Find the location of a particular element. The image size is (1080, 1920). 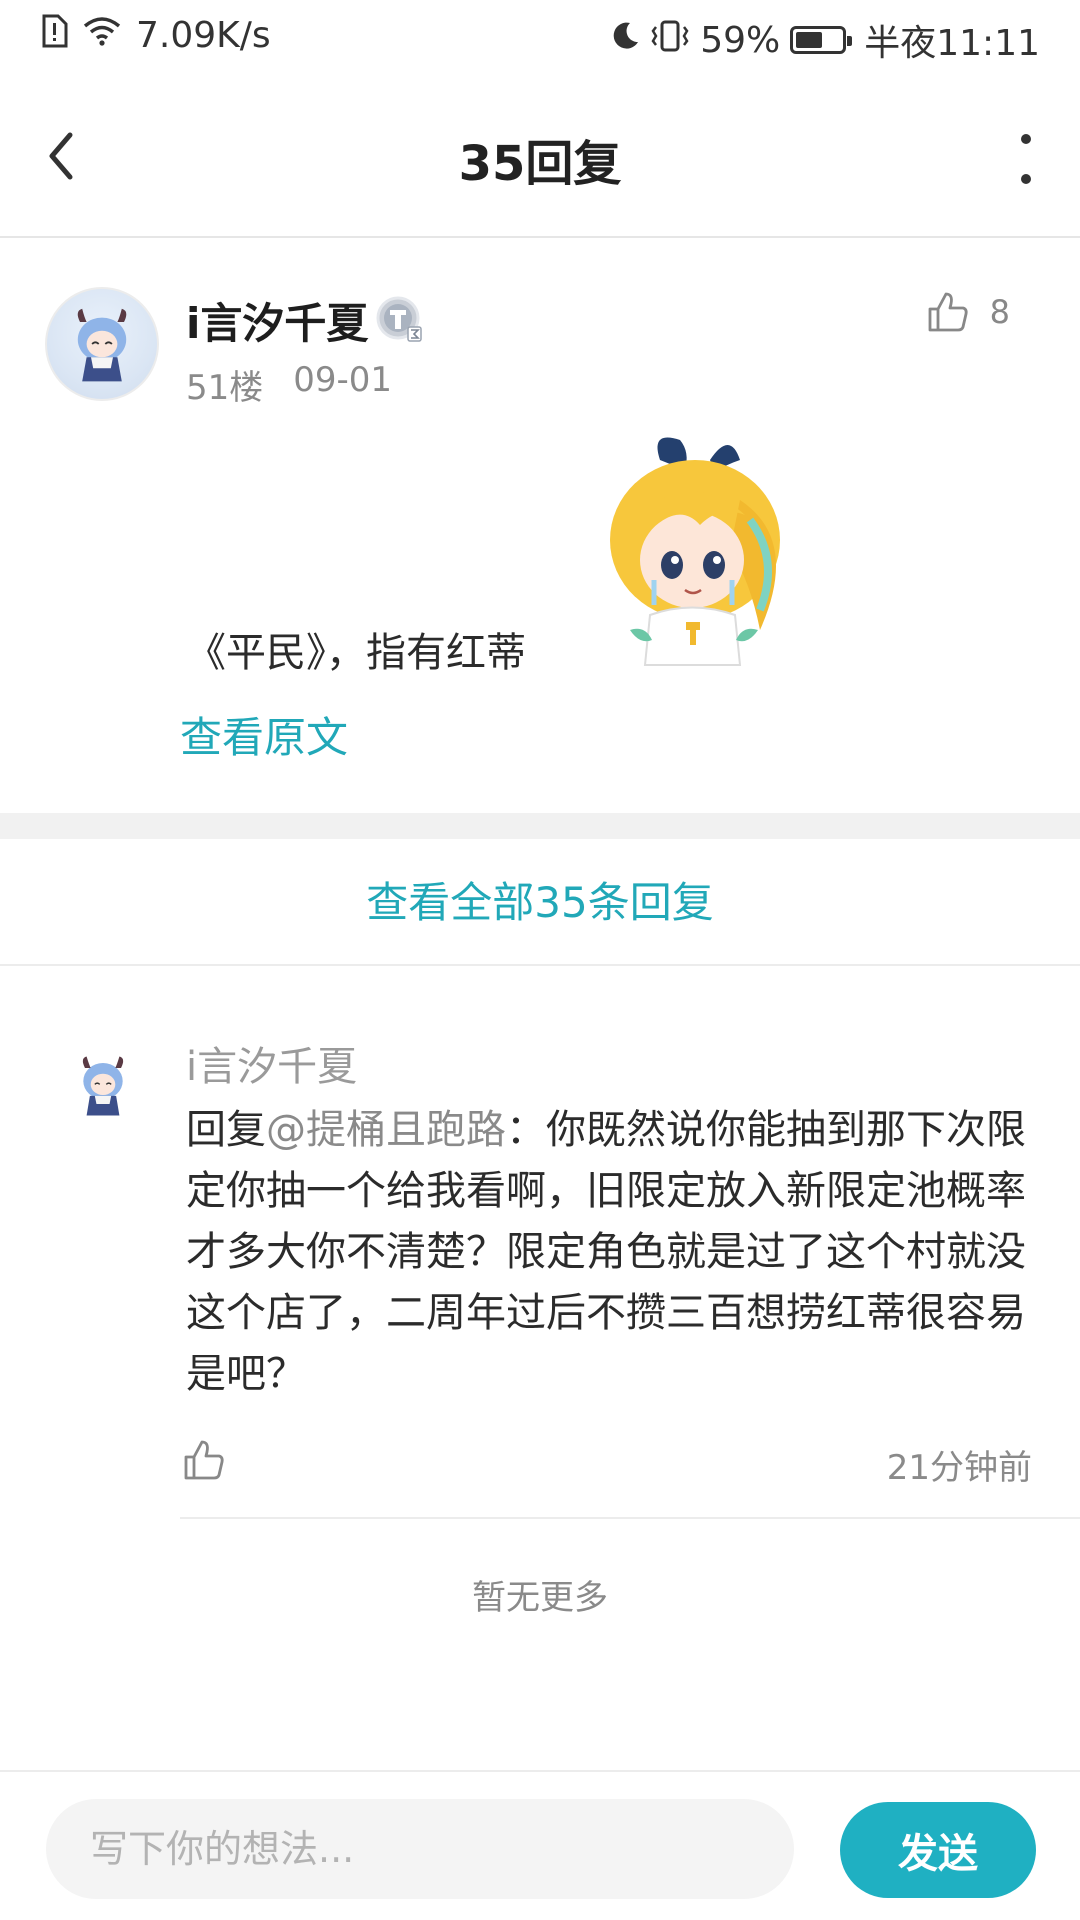

reply-like-button is located at coordinates (204, 1460).